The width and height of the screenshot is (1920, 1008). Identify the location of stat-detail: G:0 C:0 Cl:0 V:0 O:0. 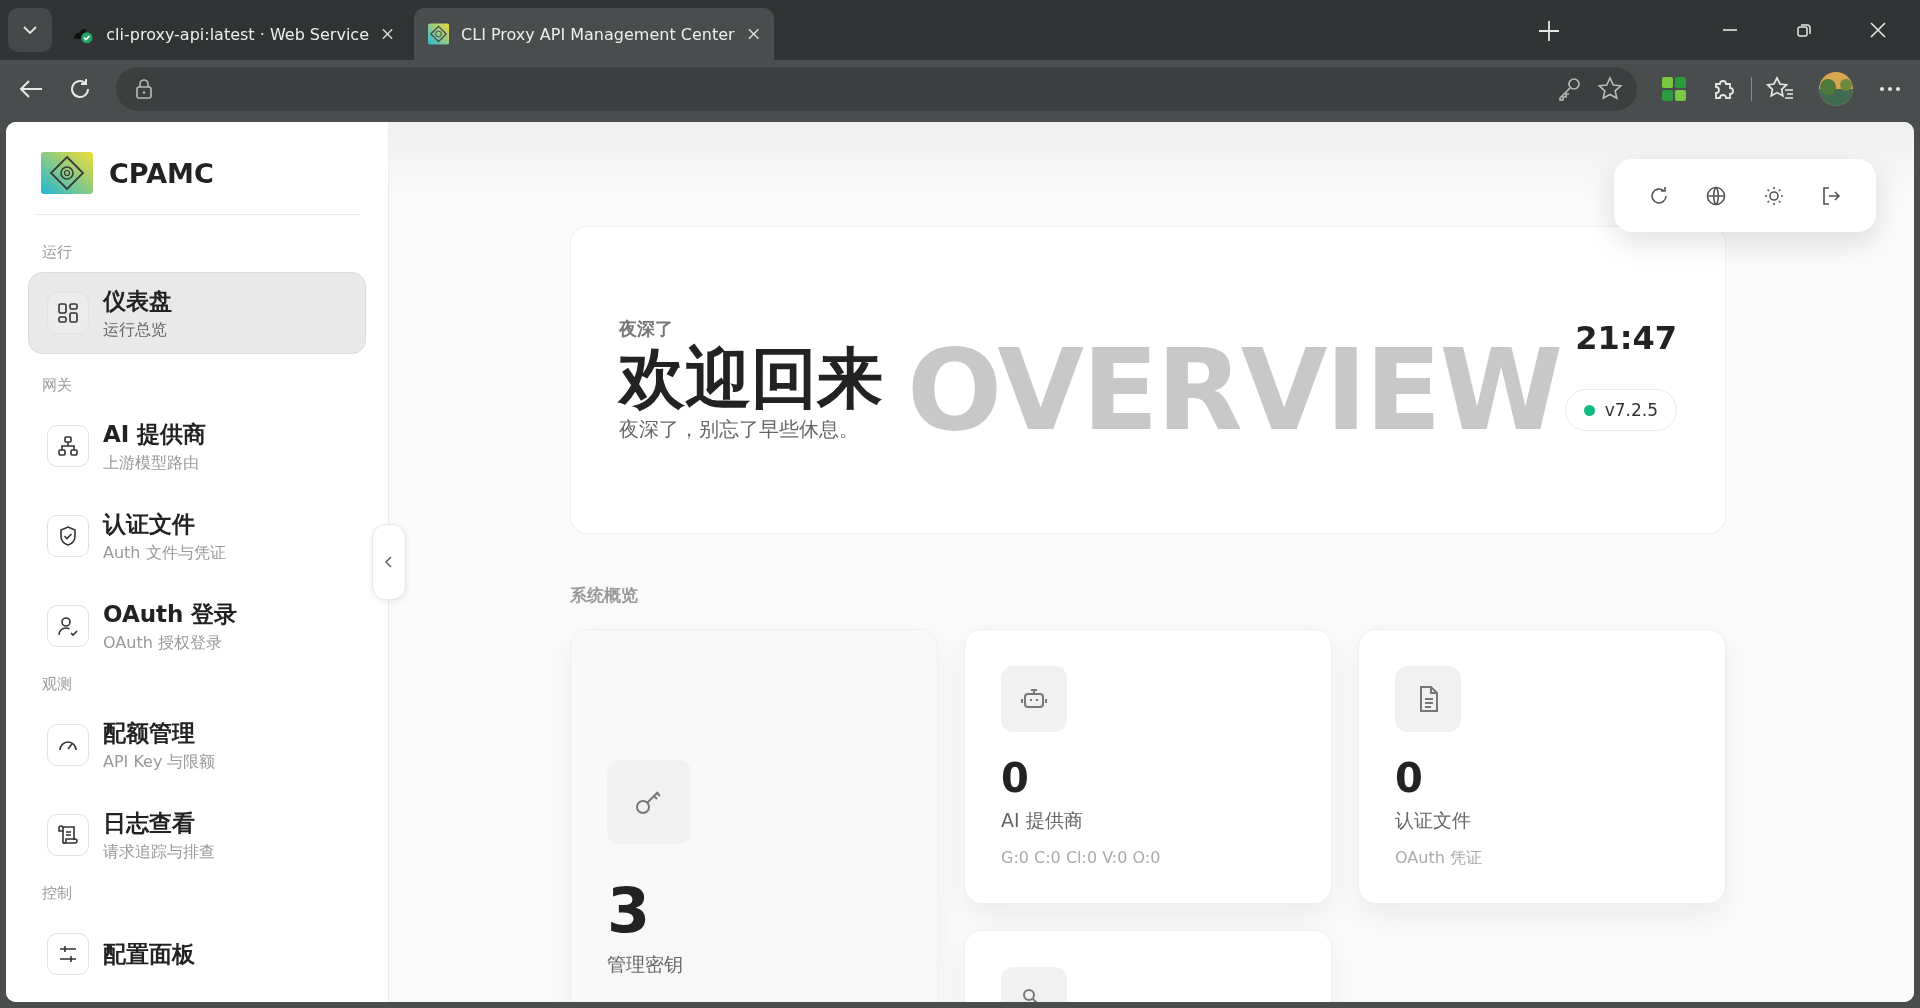
(1081, 857).